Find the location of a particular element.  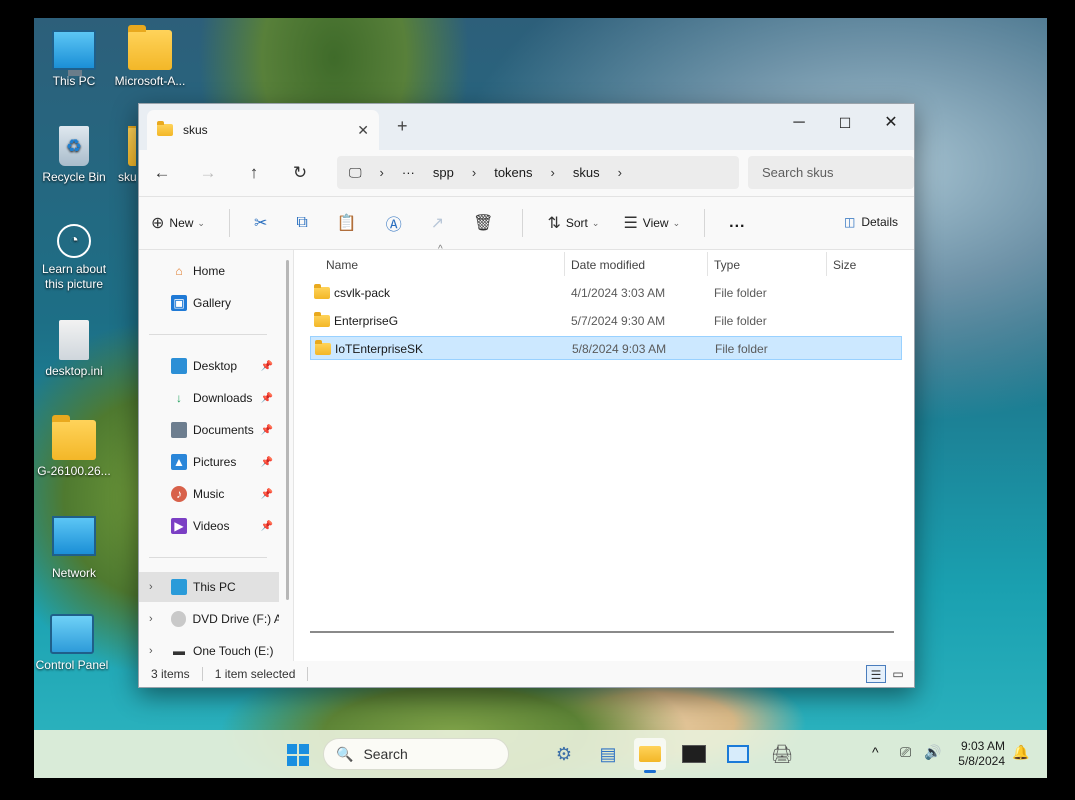

app-window-icon is located at coordinates (738, 754).